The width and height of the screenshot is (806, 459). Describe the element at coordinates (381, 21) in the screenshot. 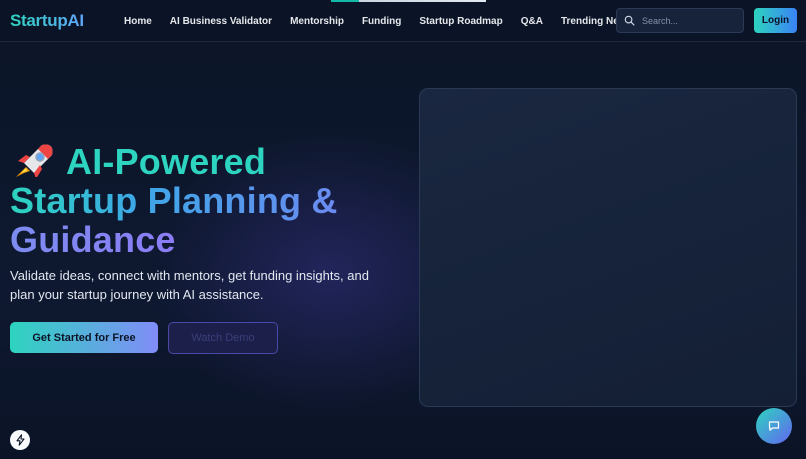

I see `nav-link-funding: Funding` at that location.